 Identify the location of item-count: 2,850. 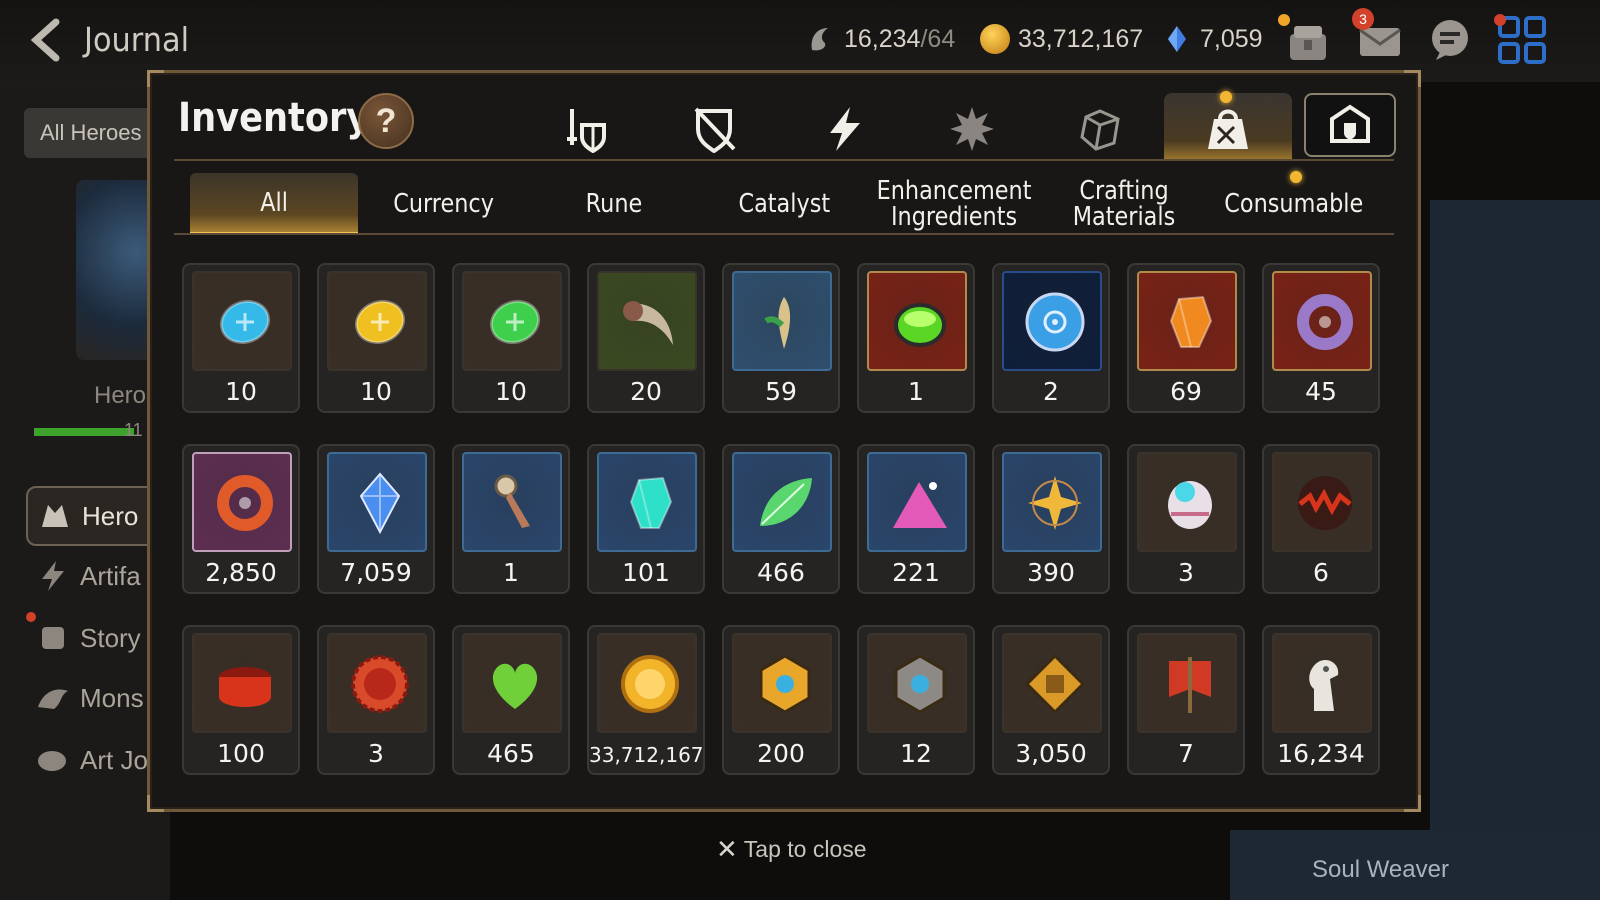
(241, 572).